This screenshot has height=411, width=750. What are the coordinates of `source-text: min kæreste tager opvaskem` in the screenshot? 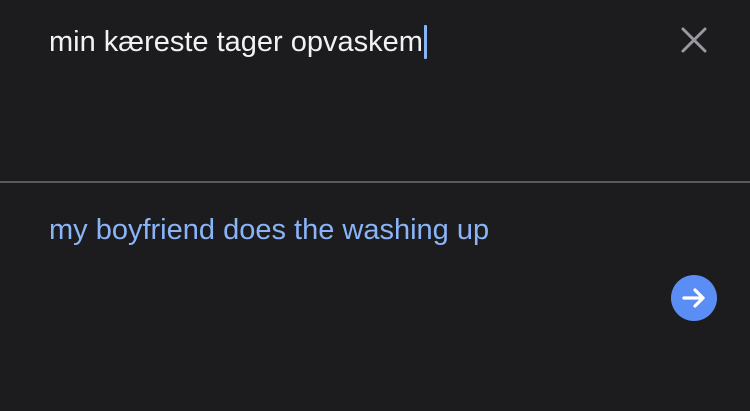 It's located at (236, 42).